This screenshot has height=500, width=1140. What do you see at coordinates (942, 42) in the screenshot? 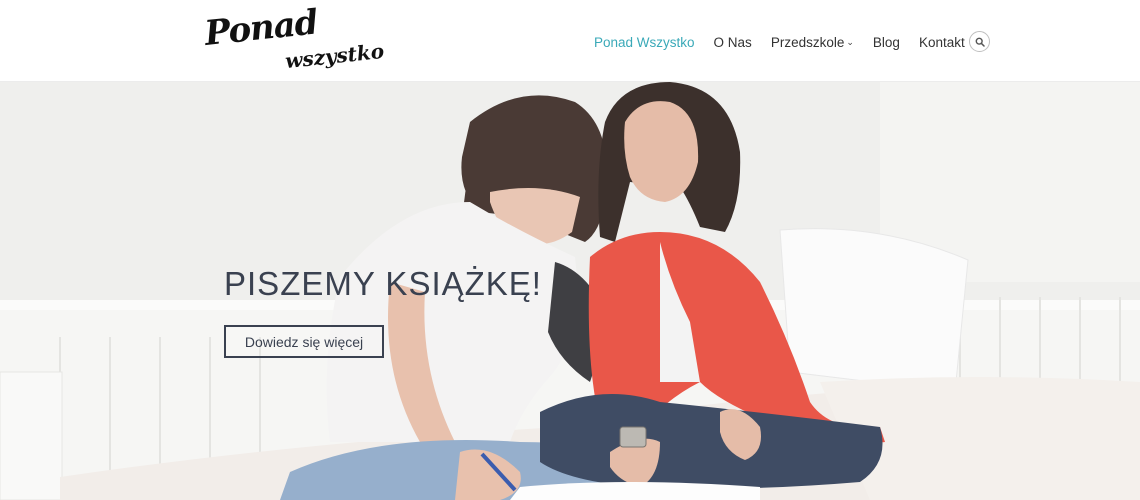
I see `nav-item-kontakt: Kontakt` at bounding box center [942, 42].